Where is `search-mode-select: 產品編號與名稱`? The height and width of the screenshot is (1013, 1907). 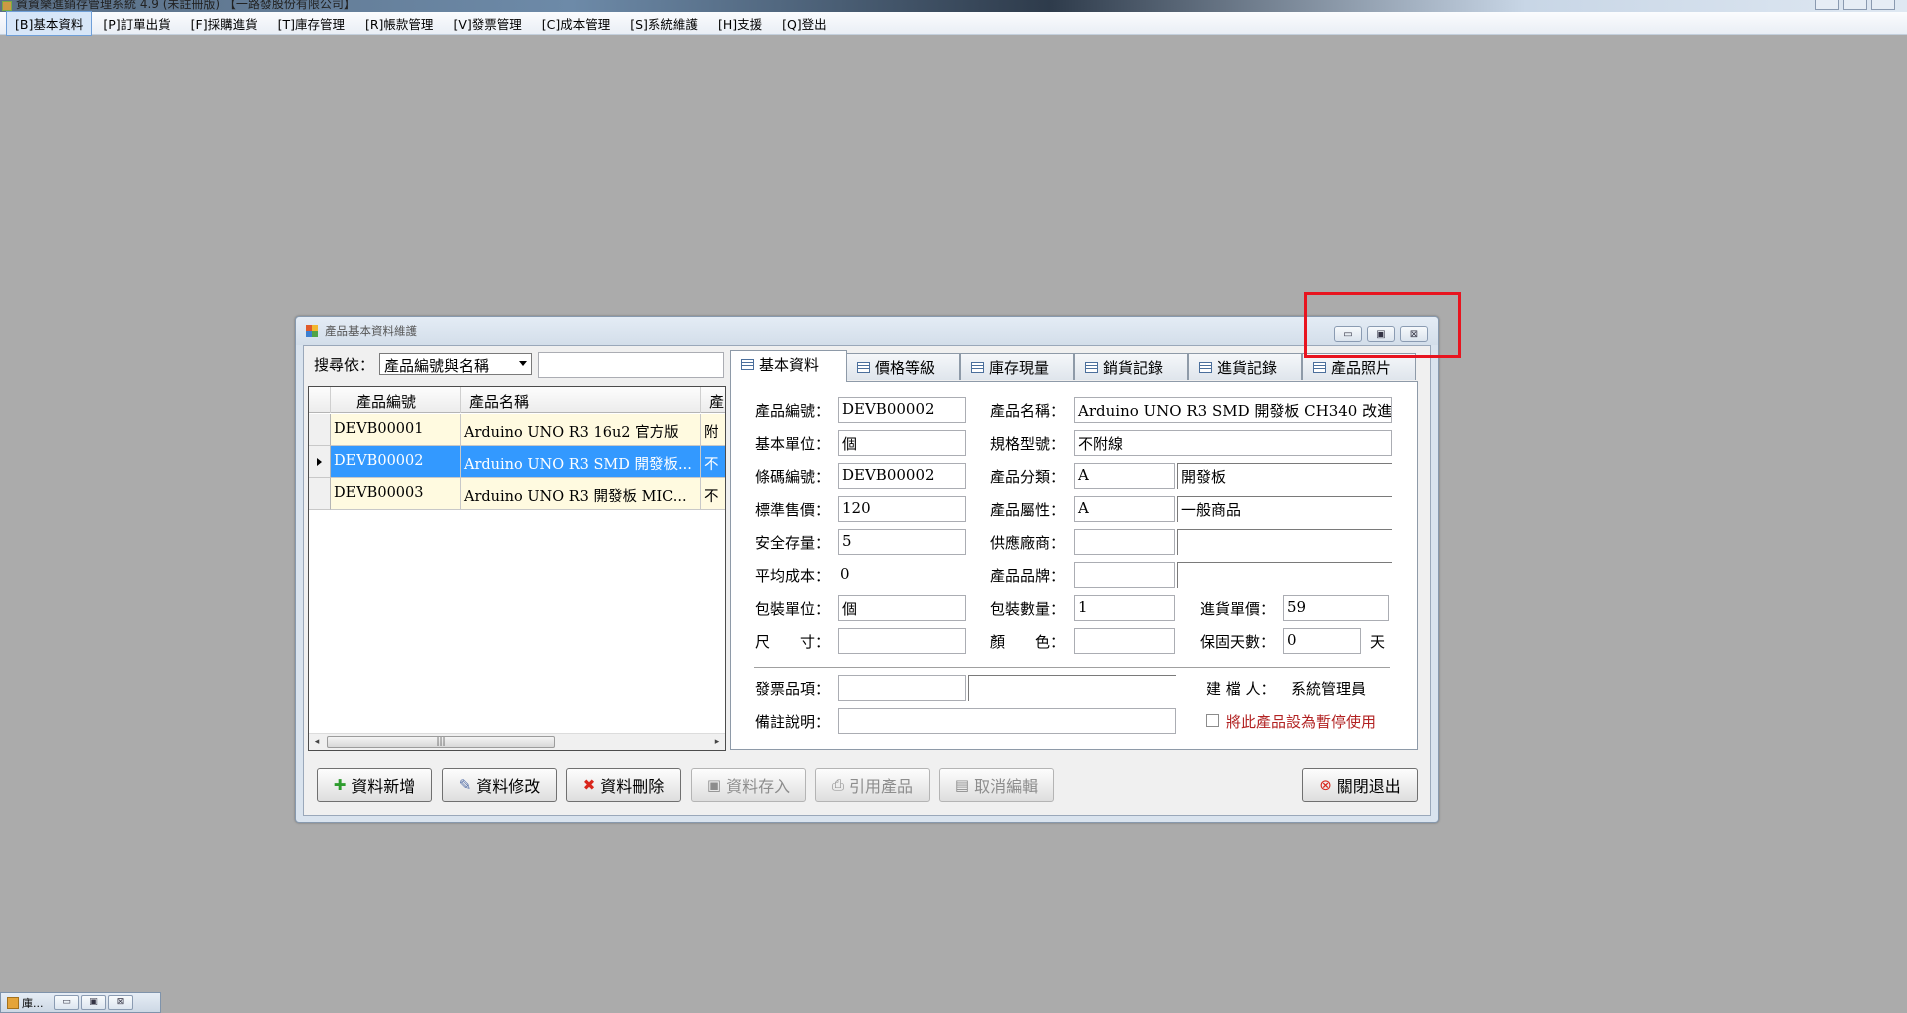
search-mode-select: 產品編號與名稱 is located at coordinates (455, 364).